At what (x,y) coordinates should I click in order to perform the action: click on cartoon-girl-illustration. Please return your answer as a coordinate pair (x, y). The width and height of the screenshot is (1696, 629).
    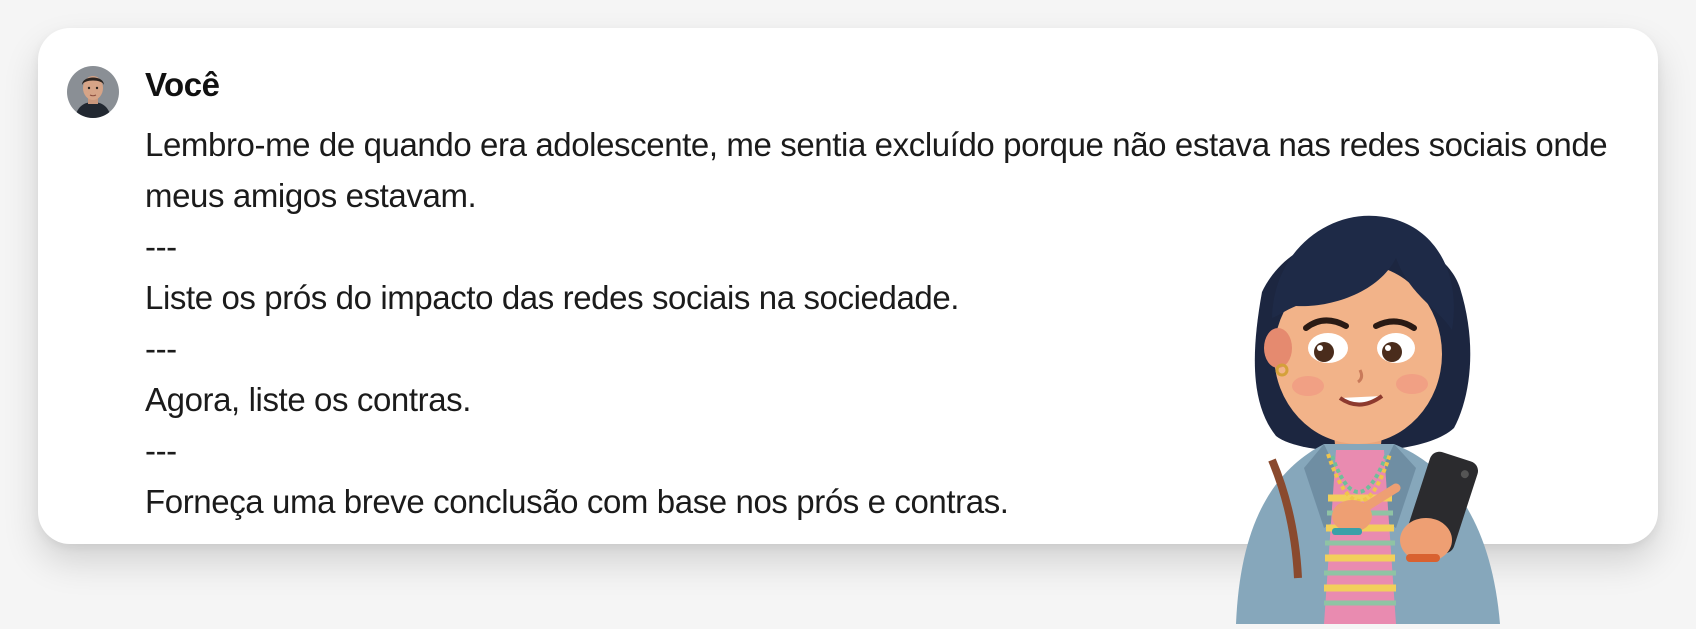
    Looking at the image, I should click on (1365, 411).